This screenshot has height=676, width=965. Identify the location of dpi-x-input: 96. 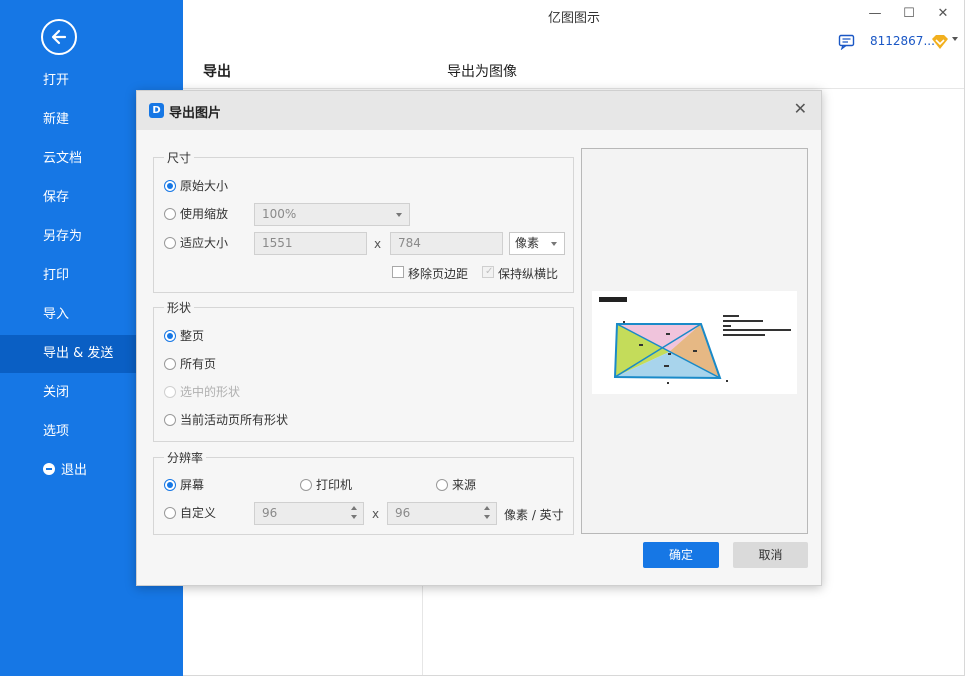
(309, 513).